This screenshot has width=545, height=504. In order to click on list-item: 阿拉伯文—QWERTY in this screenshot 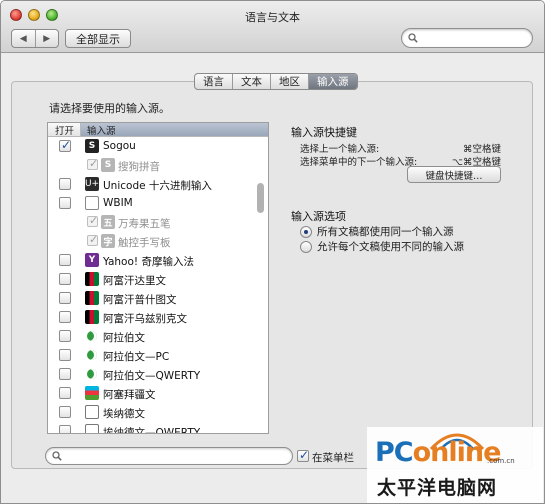, I will do `click(158, 374)`.